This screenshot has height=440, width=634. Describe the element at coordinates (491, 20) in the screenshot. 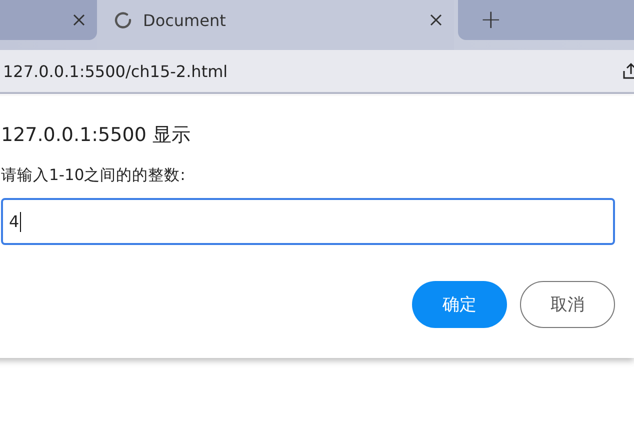

I see `new-tab-button: +` at that location.